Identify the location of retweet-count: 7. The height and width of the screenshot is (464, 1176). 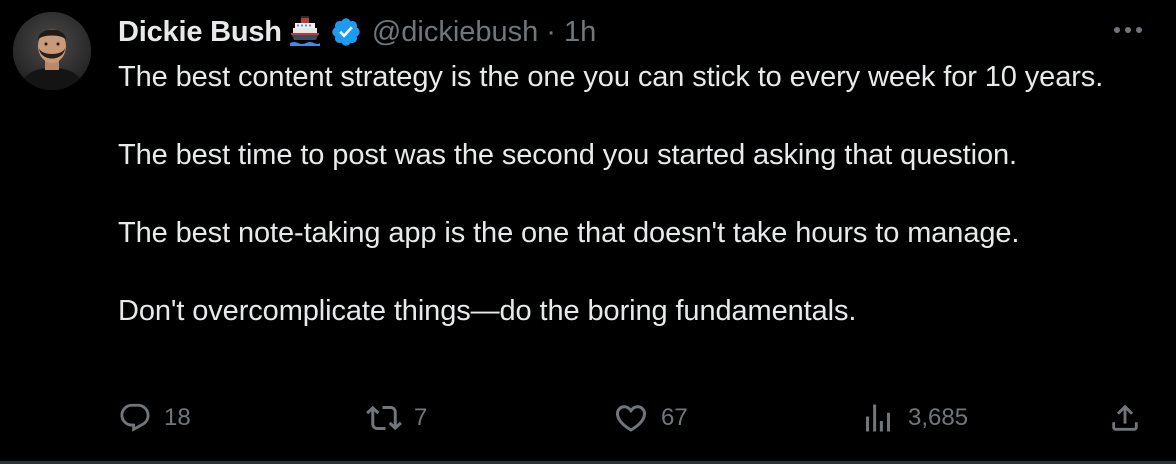
(421, 417).